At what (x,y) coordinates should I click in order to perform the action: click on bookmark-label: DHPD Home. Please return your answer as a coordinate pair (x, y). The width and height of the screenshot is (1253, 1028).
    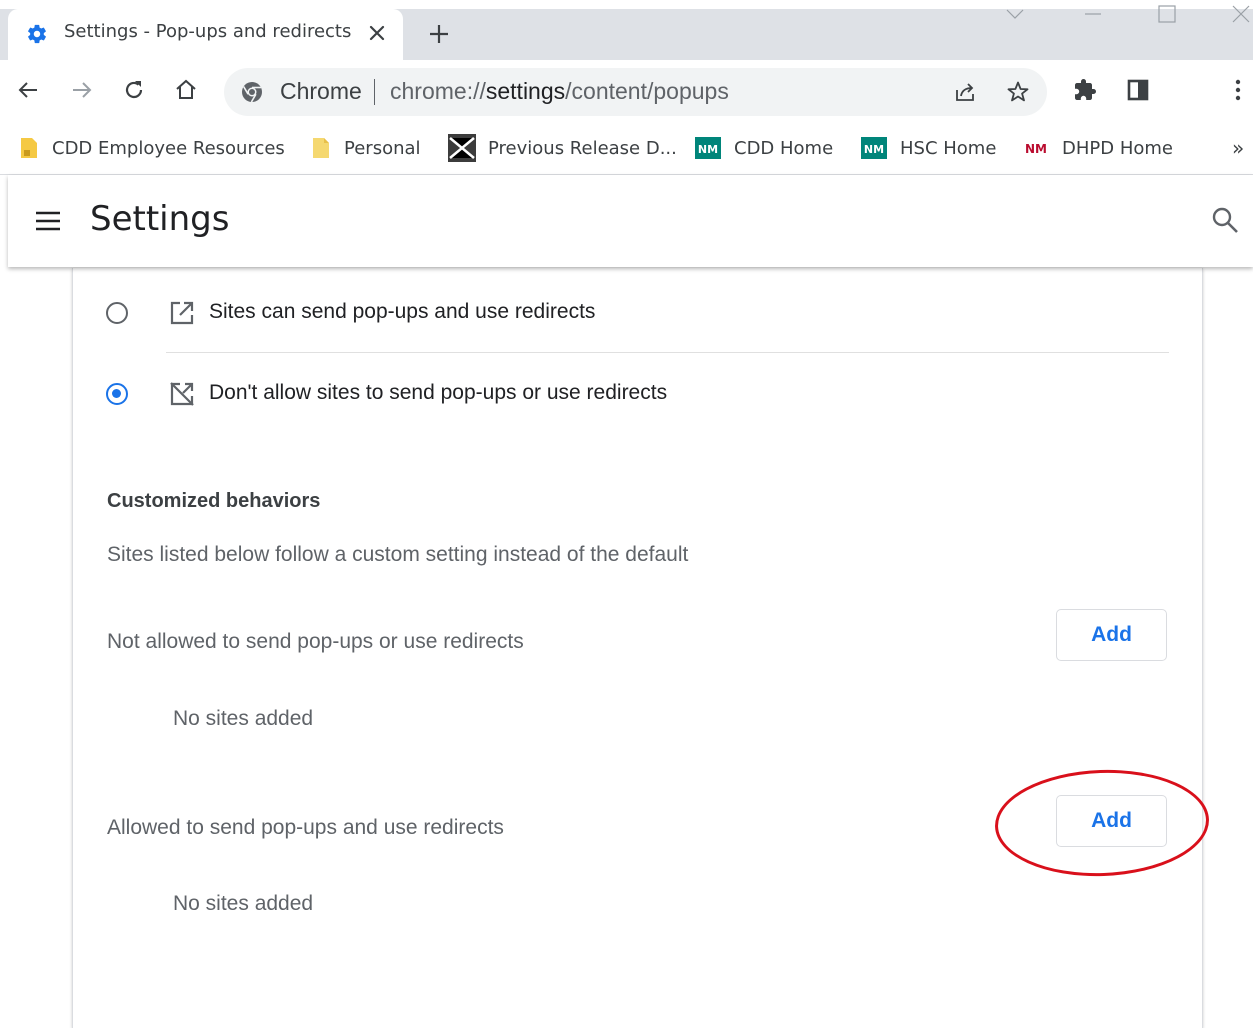
    Looking at the image, I should click on (1117, 148).